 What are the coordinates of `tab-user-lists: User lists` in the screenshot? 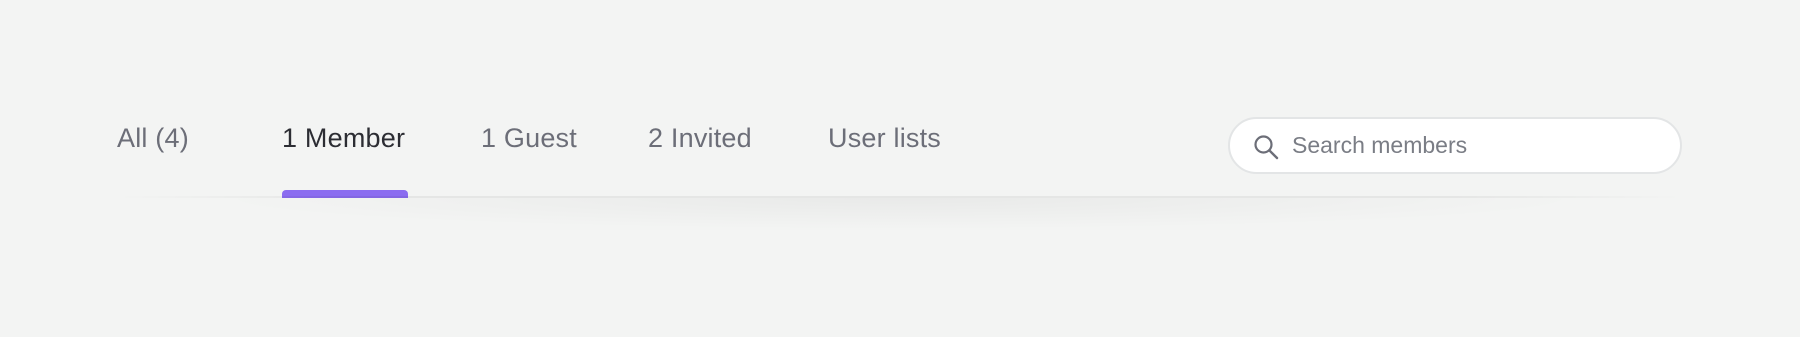 It's located at (884, 138).